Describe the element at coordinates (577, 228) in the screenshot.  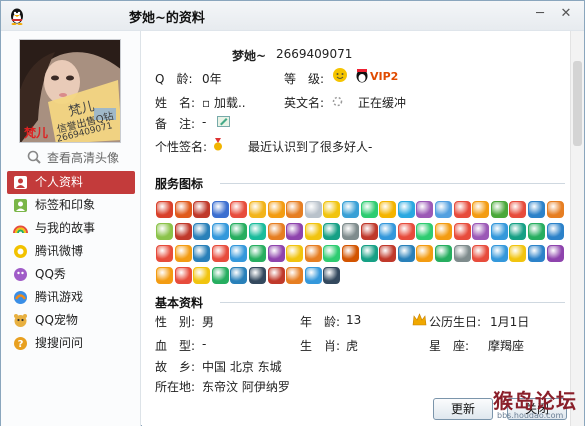
I see `vertical-scrollbar` at that location.